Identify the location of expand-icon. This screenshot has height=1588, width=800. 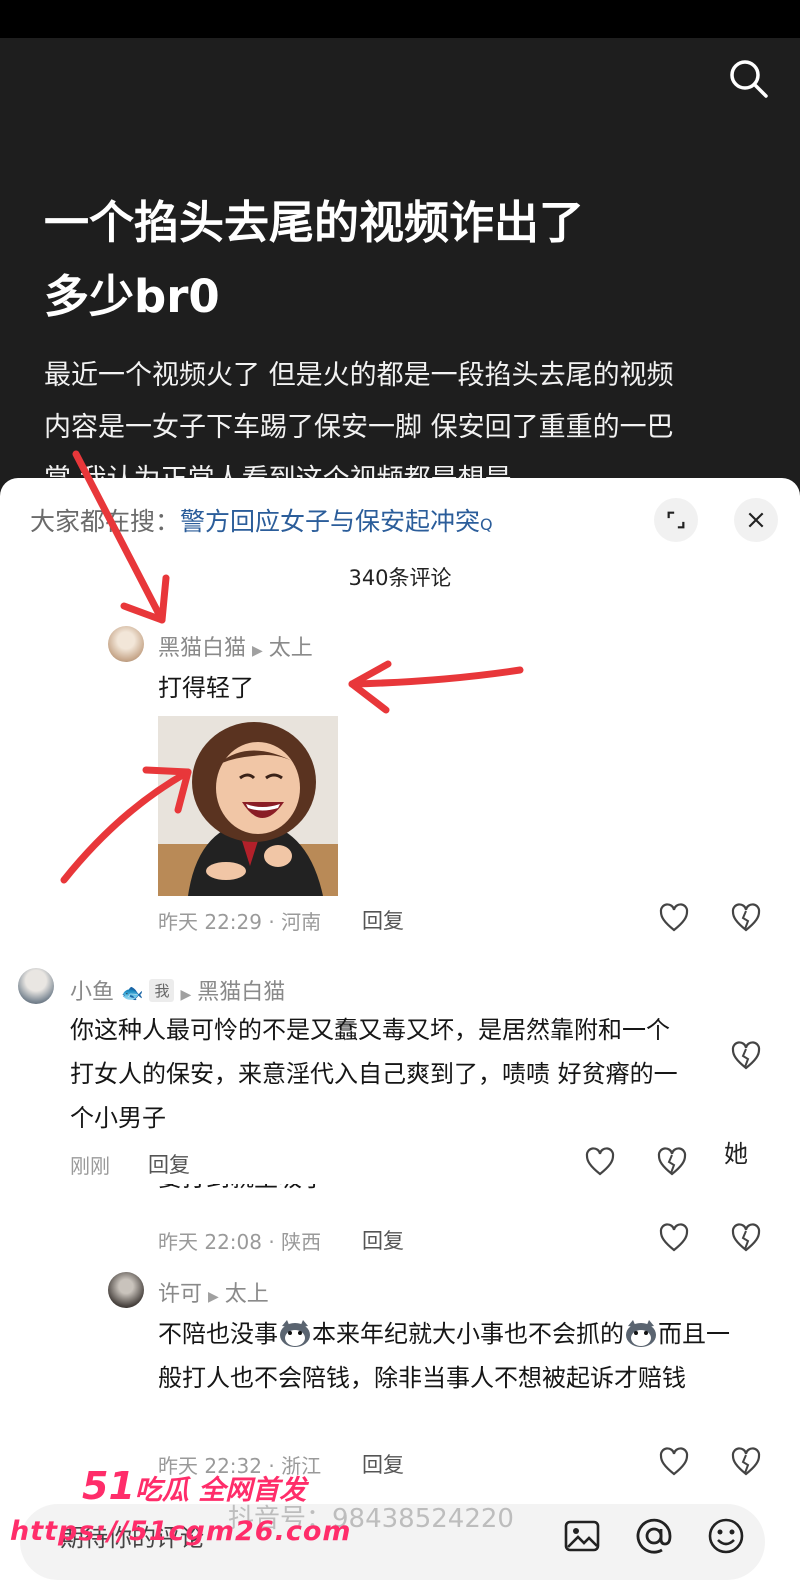
(676, 520).